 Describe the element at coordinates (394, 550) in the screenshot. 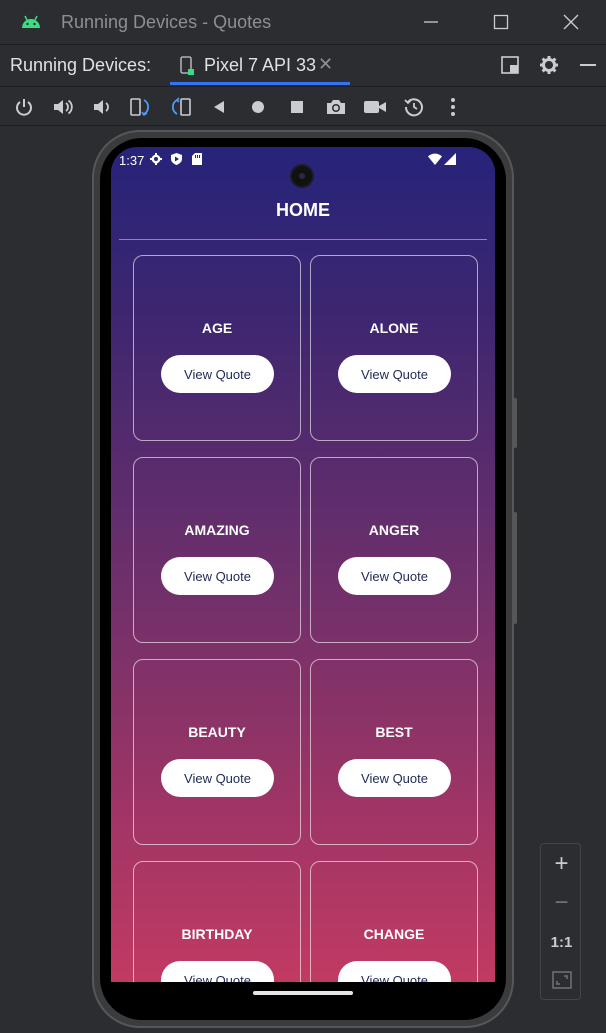

I see `category-card: ANGER View Quote` at that location.